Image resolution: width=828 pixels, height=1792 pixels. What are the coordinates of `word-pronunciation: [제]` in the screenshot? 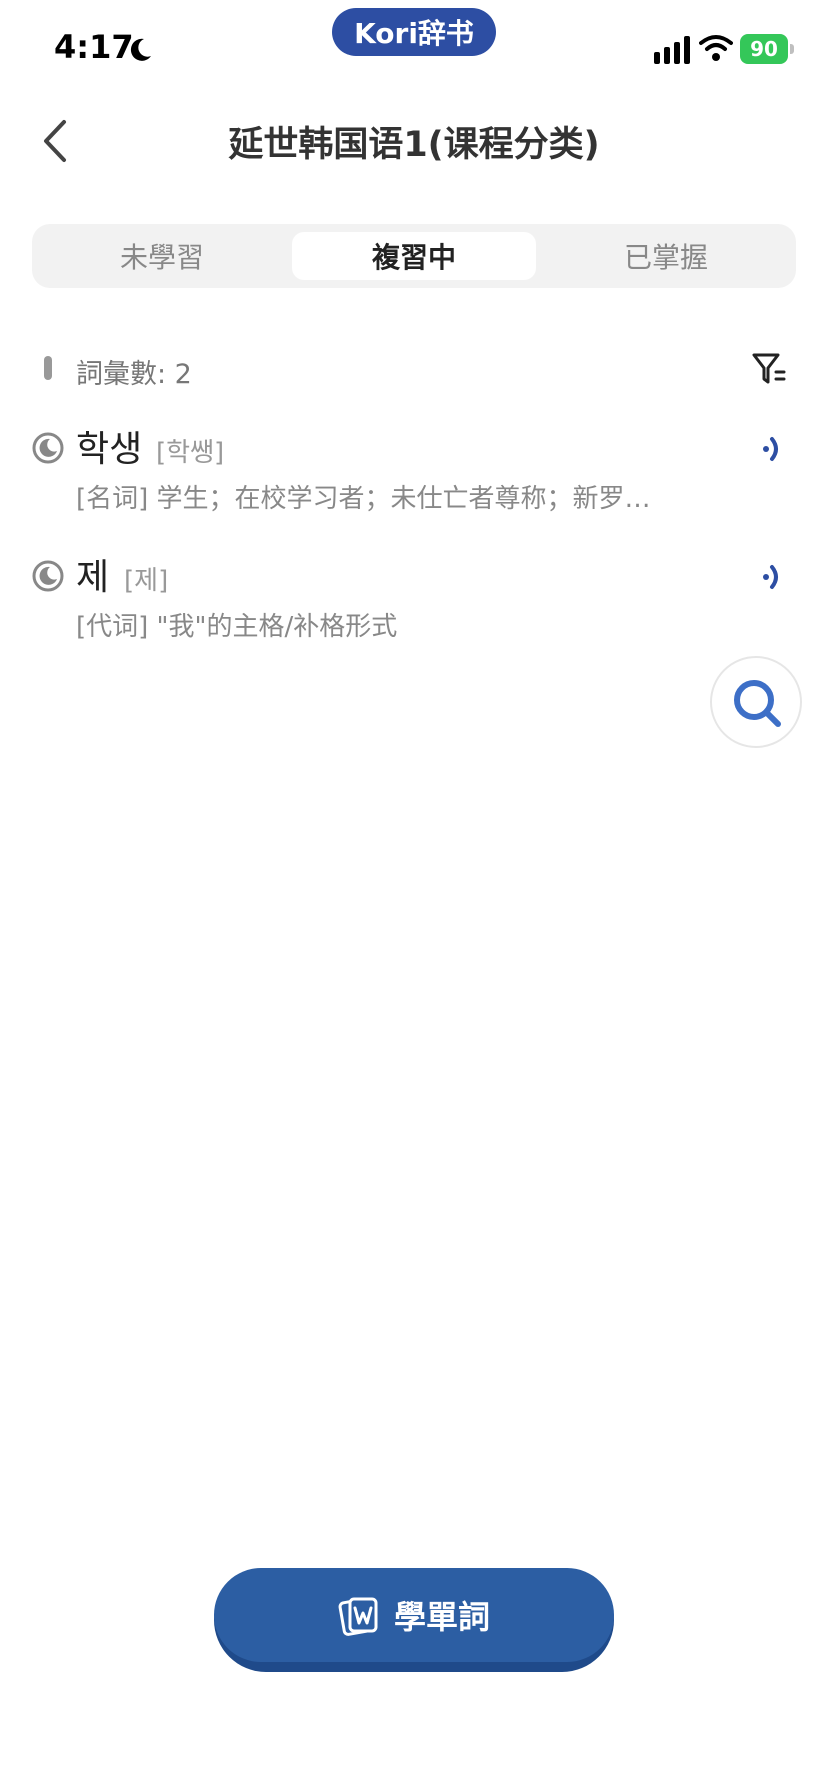 It's located at (146, 581).